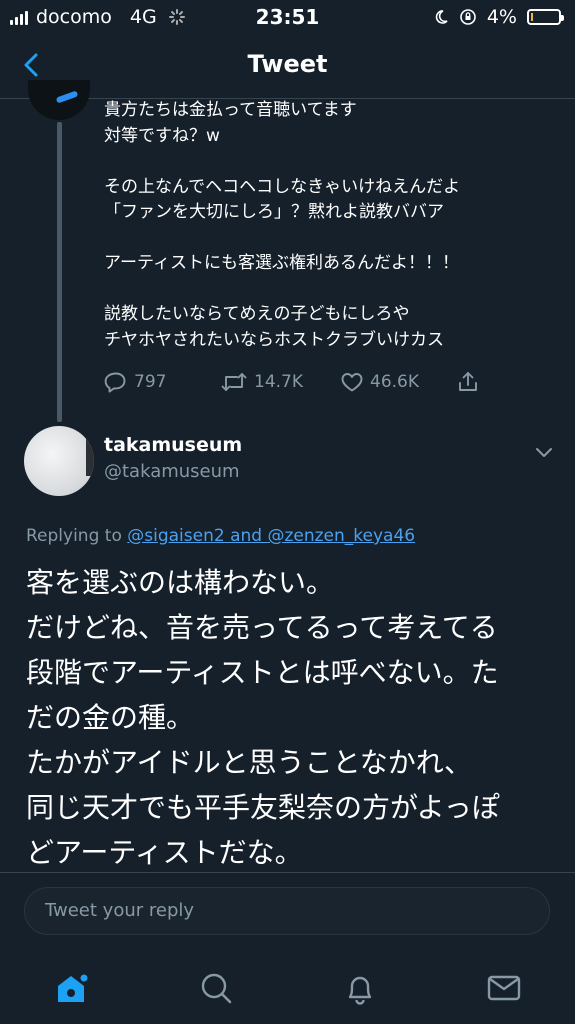 The width and height of the screenshot is (575, 1024). Describe the element at coordinates (394, 382) in the screenshot. I see `like-count: 46.6K` at that location.